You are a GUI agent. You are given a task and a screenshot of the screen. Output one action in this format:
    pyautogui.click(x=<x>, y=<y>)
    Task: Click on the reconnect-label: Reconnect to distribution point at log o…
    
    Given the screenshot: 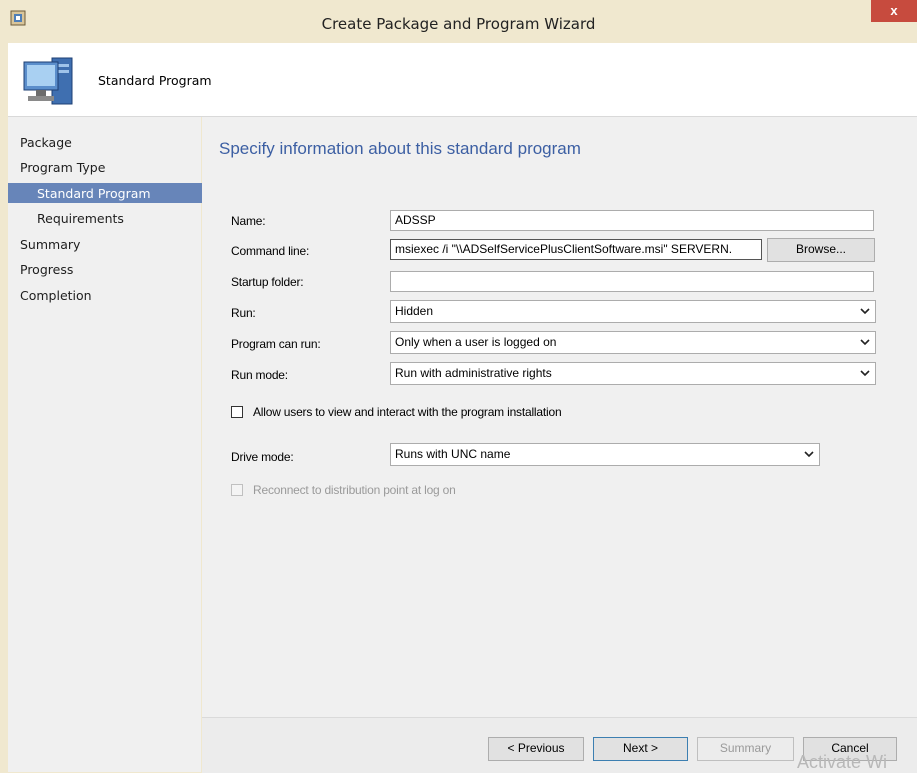 What is the action you would take?
    pyautogui.click(x=354, y=490)
    